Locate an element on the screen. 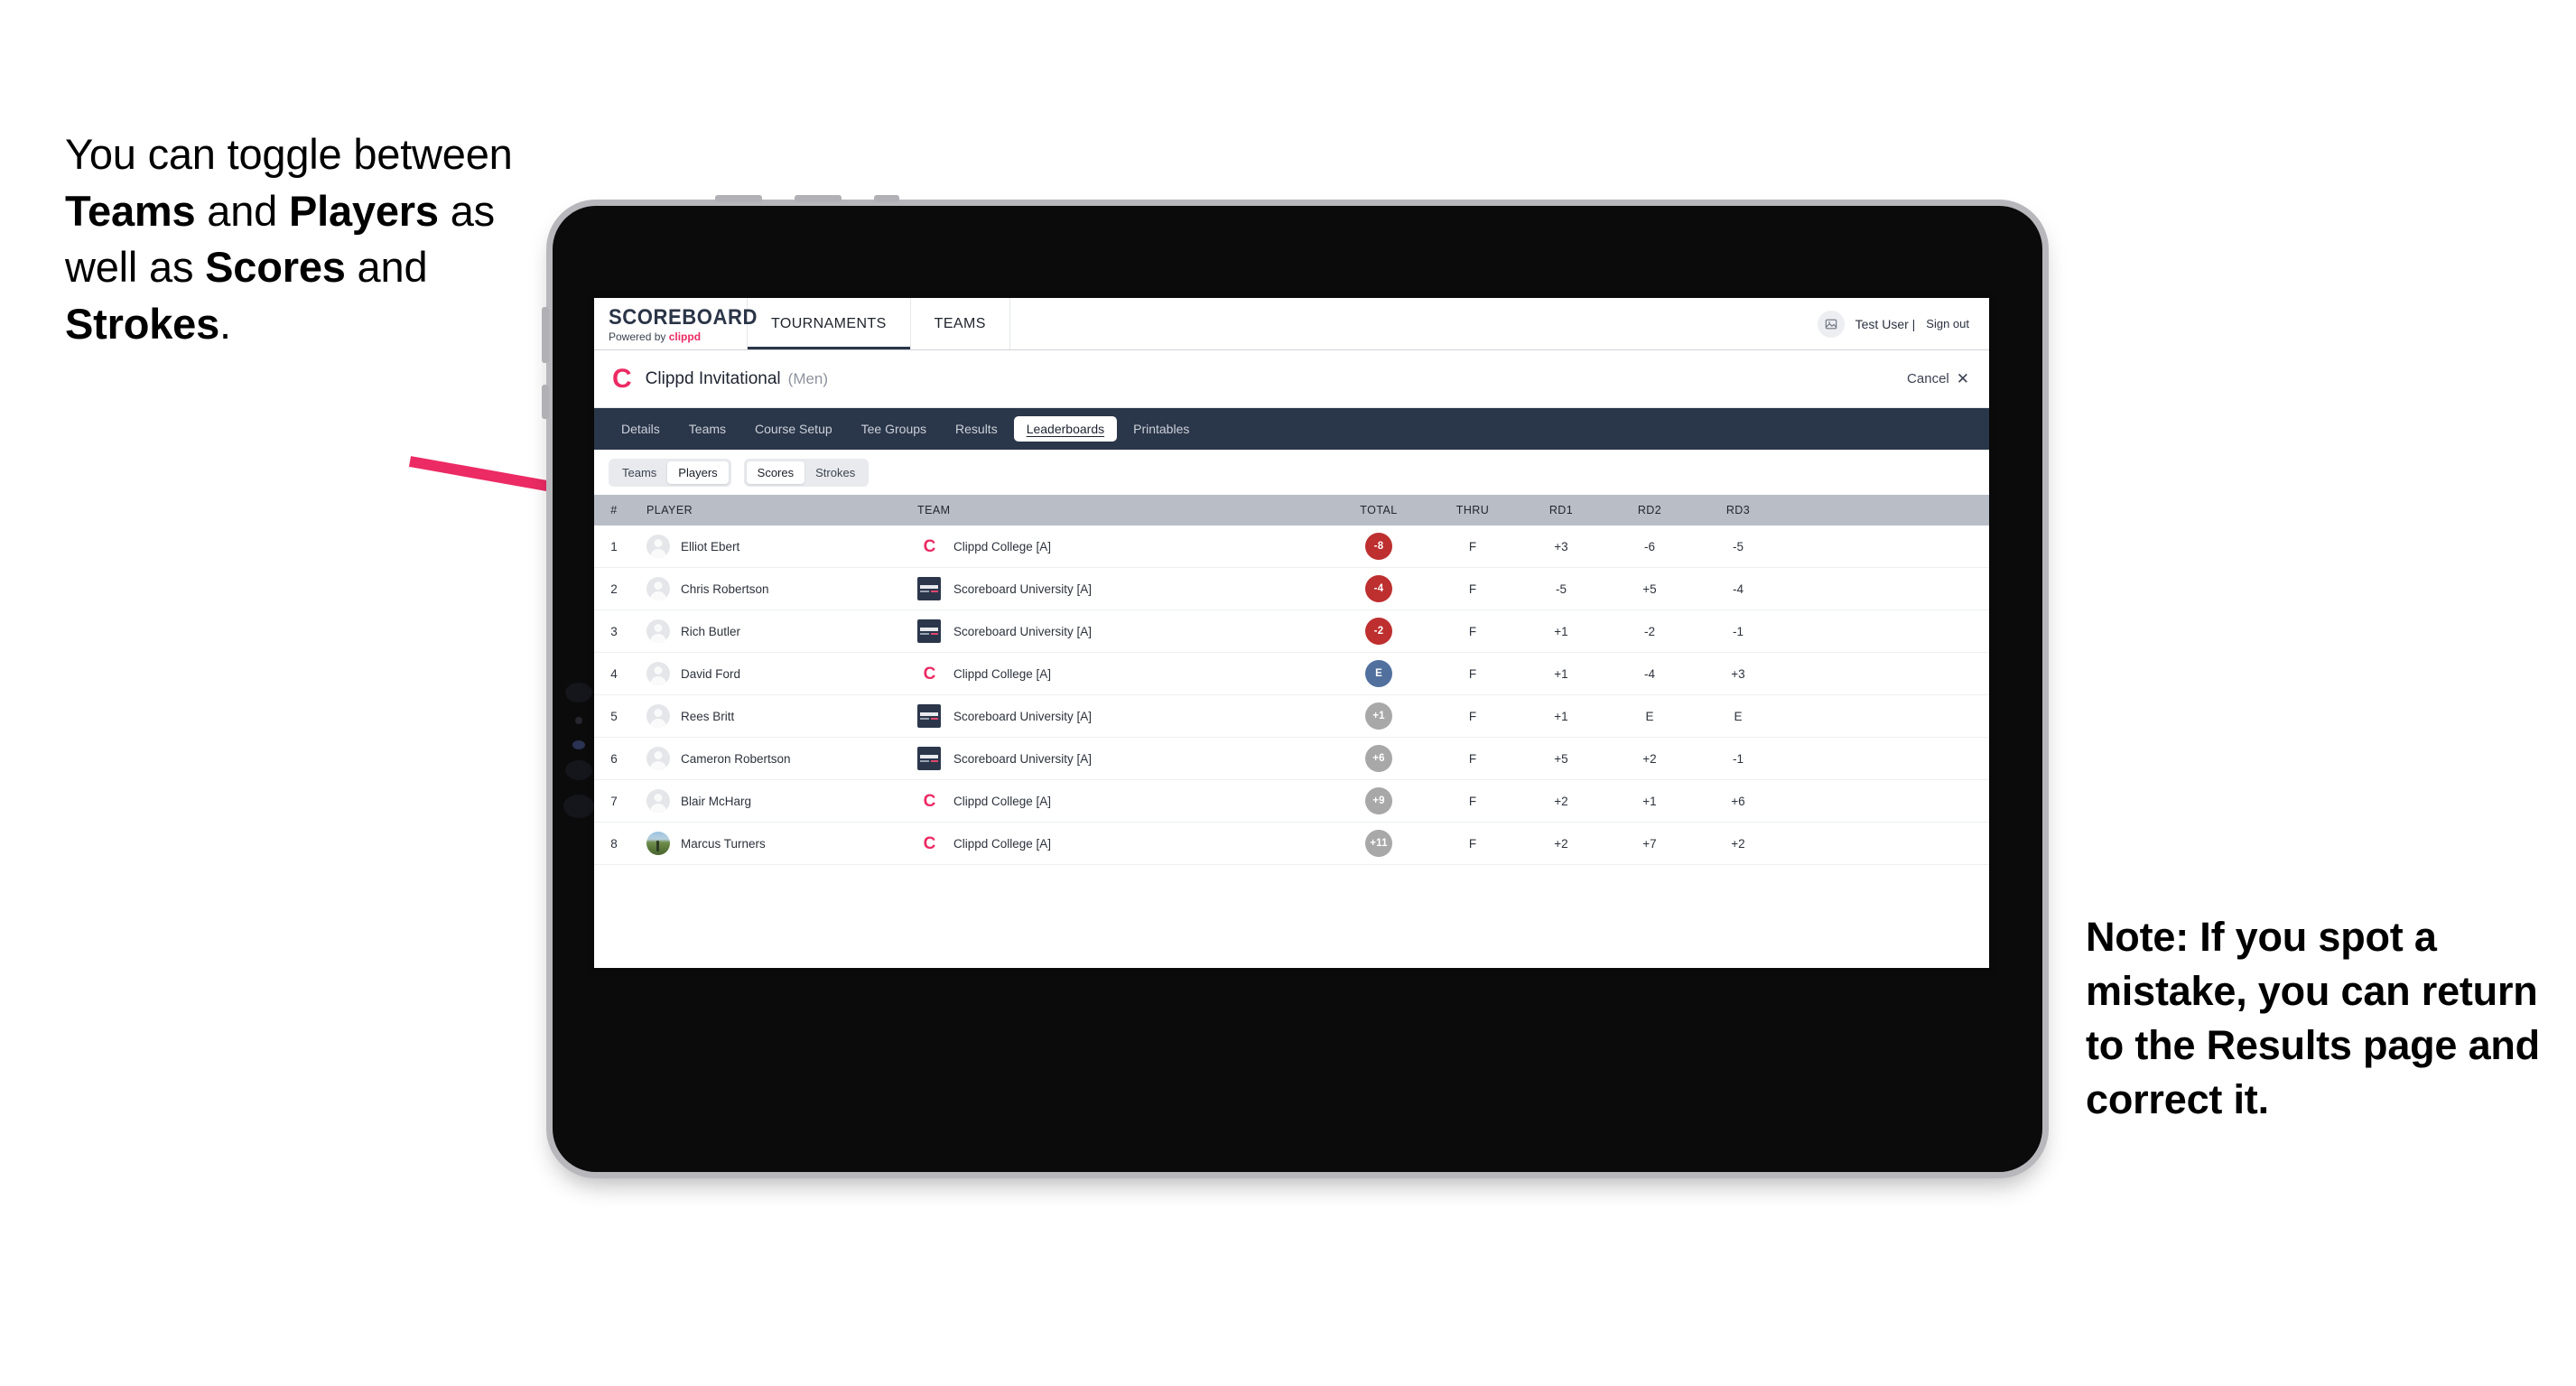  clippd-logo-icon: C is located at coordinates (622, 378).